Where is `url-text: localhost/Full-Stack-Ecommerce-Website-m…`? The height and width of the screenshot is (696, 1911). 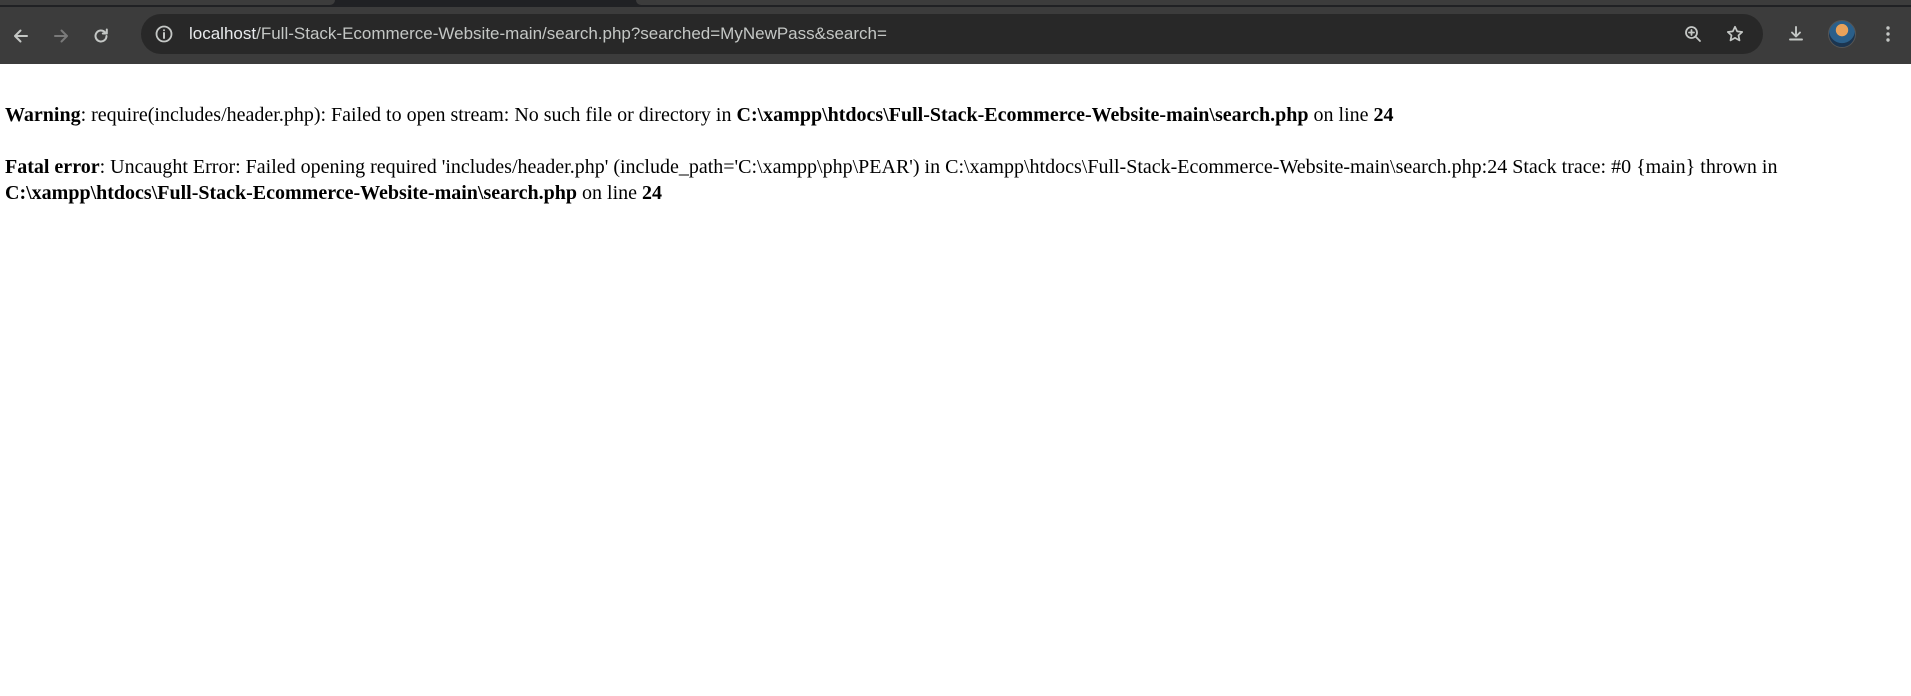 url-text: localhost/Full-Stack-Ecommerce-Website-m… is located at coordinates (538, 34).